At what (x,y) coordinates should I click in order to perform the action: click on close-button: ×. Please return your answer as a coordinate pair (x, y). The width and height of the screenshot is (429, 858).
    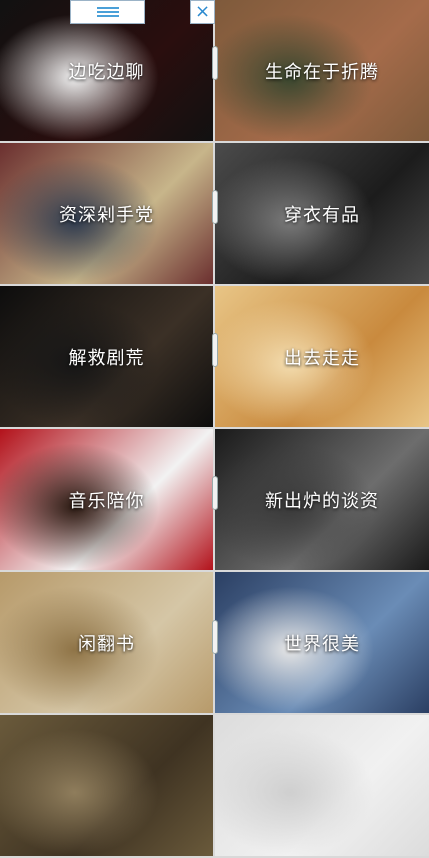
    Looking at the image, I should click on (202, 12).